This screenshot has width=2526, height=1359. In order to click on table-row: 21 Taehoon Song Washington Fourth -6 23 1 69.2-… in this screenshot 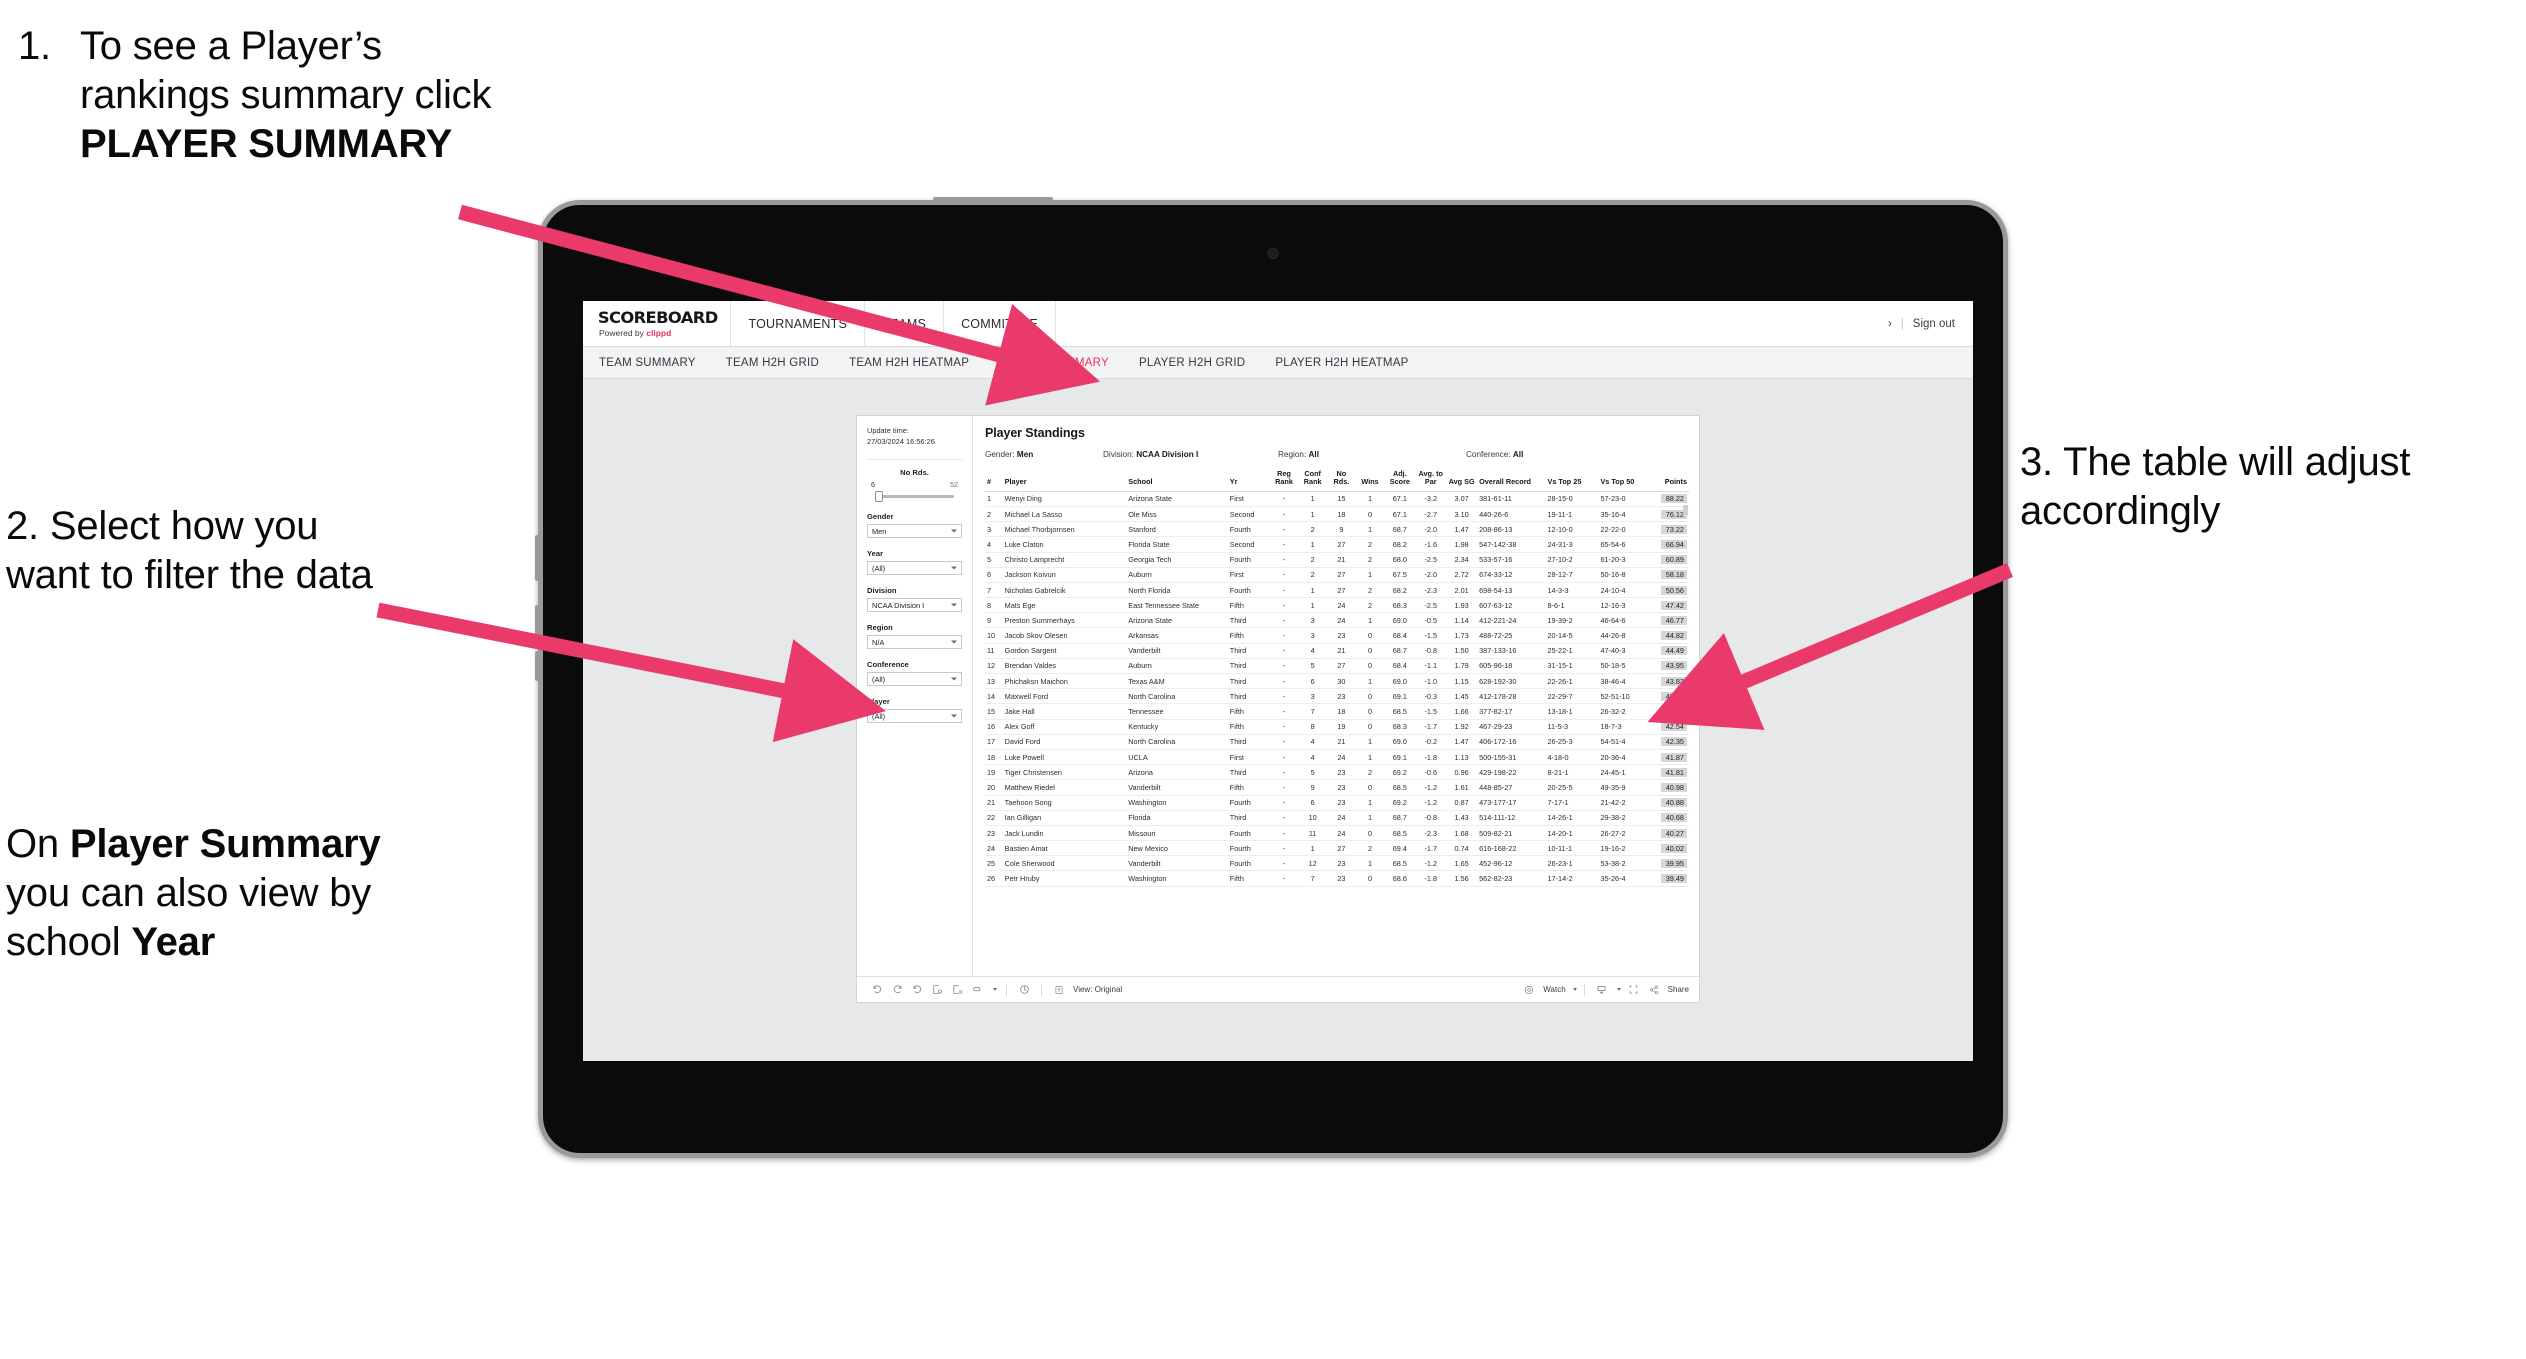, I will do `click(1337, 803)`.